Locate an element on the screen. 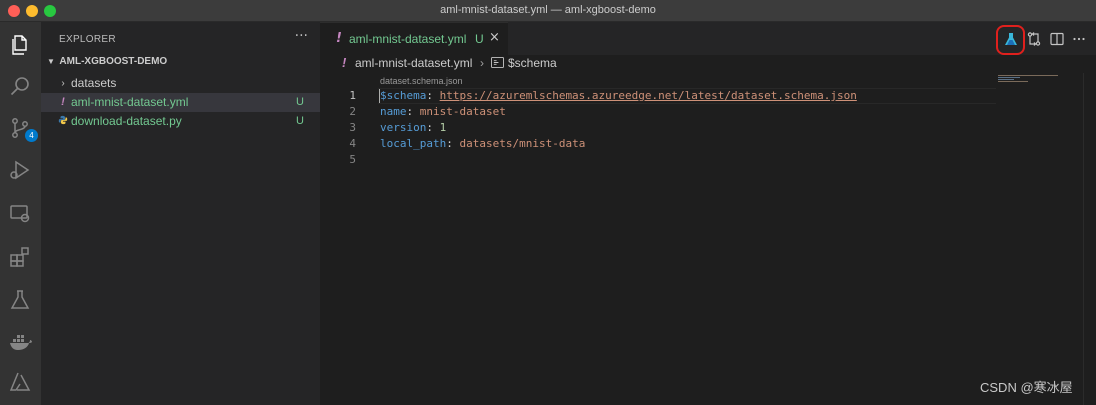  code-text: version: 1 is located at coordinates (413, 128).